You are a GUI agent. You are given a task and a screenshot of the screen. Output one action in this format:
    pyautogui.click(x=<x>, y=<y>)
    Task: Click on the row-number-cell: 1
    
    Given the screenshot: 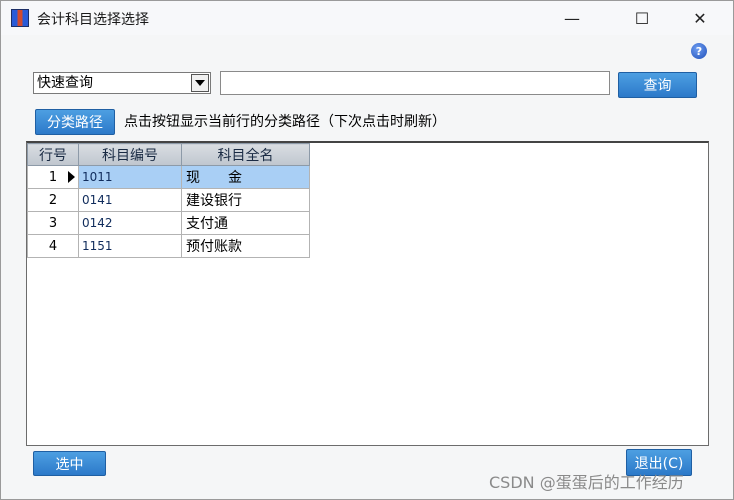 What is the action you would take?
    pyautogui.click(x=53, y=177)
    